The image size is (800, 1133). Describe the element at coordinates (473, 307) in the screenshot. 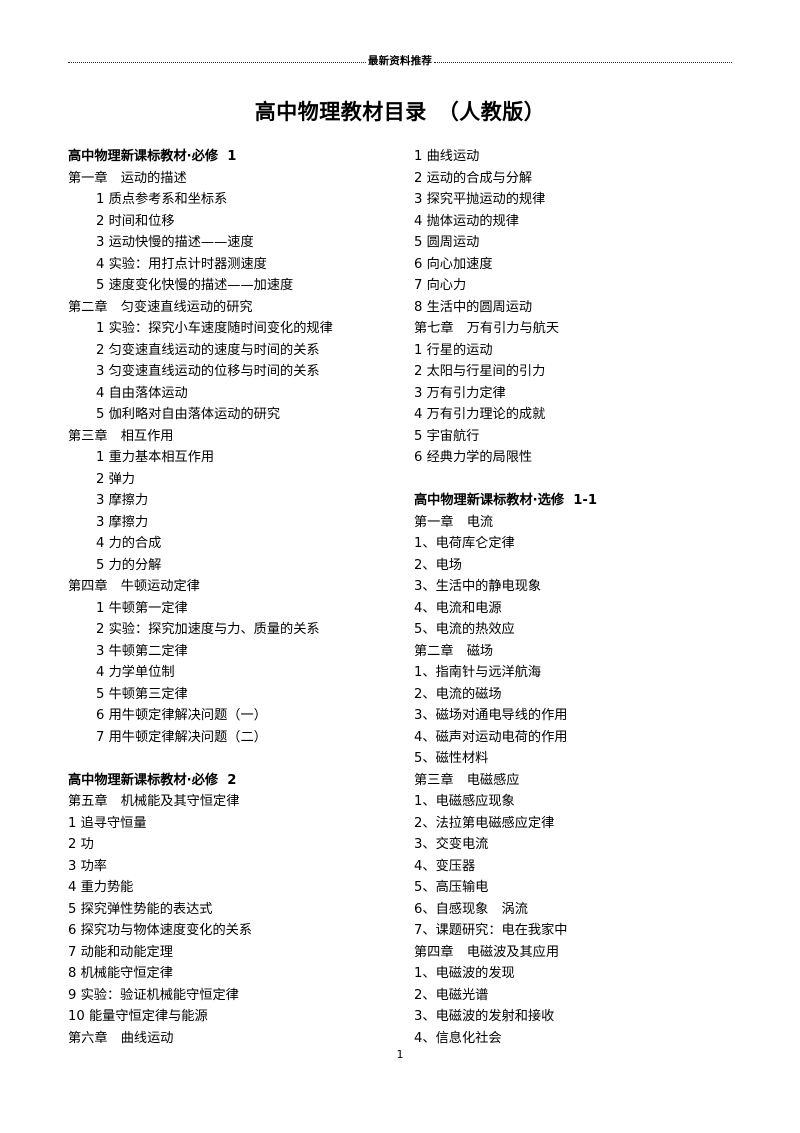

I see `toc-section-item: 8 生活中的圆周运动` at that location.